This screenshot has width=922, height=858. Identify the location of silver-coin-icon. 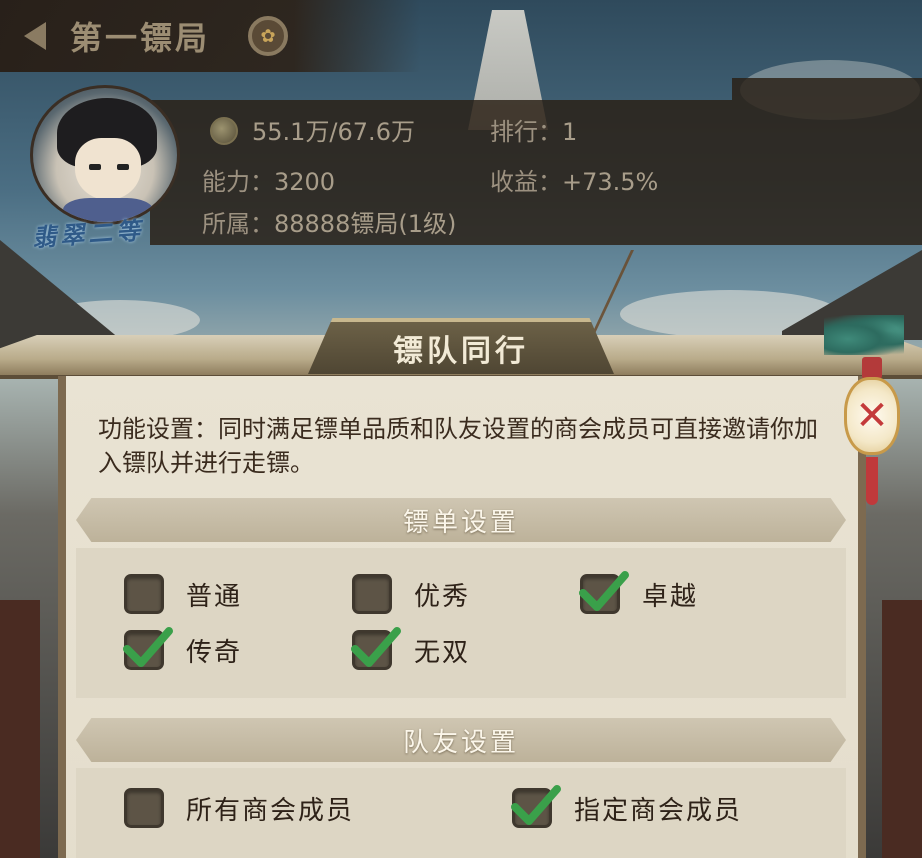
(224, 131).